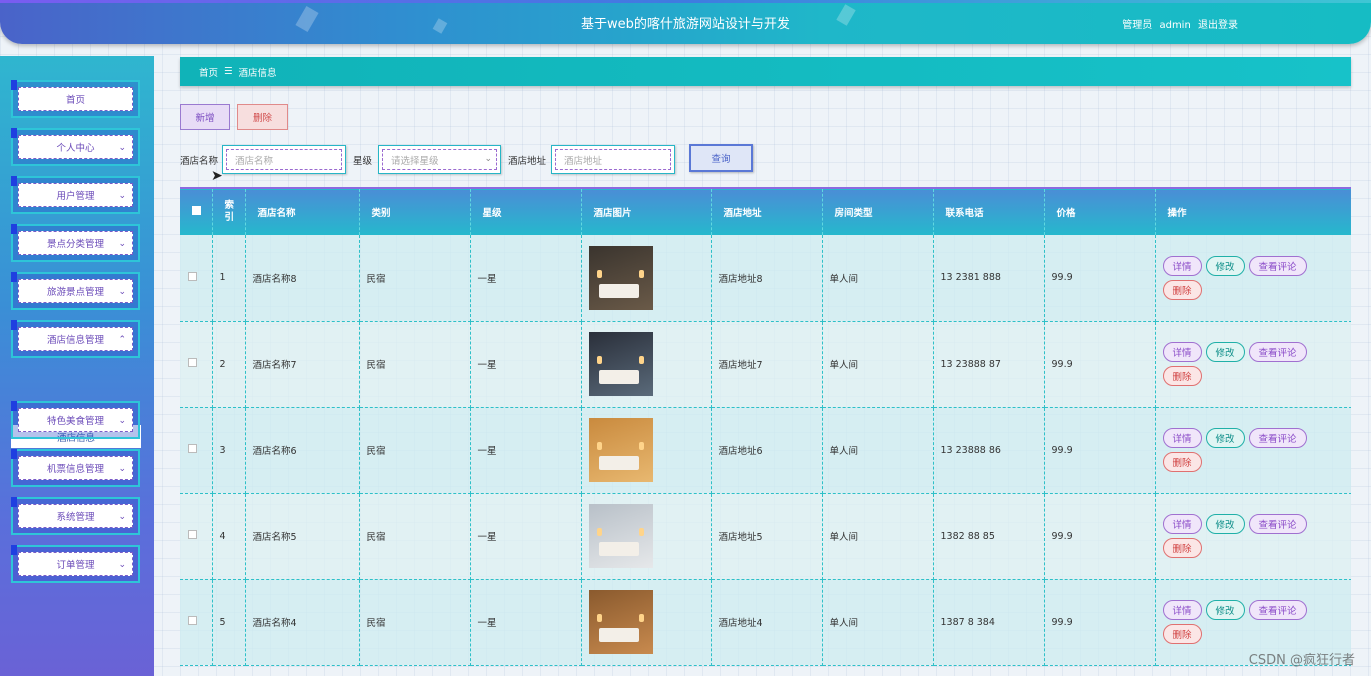 The image size is (1371, 676). I want to click on sidebar-item-orders: 订单管理 ⌄, so click(75, 564).